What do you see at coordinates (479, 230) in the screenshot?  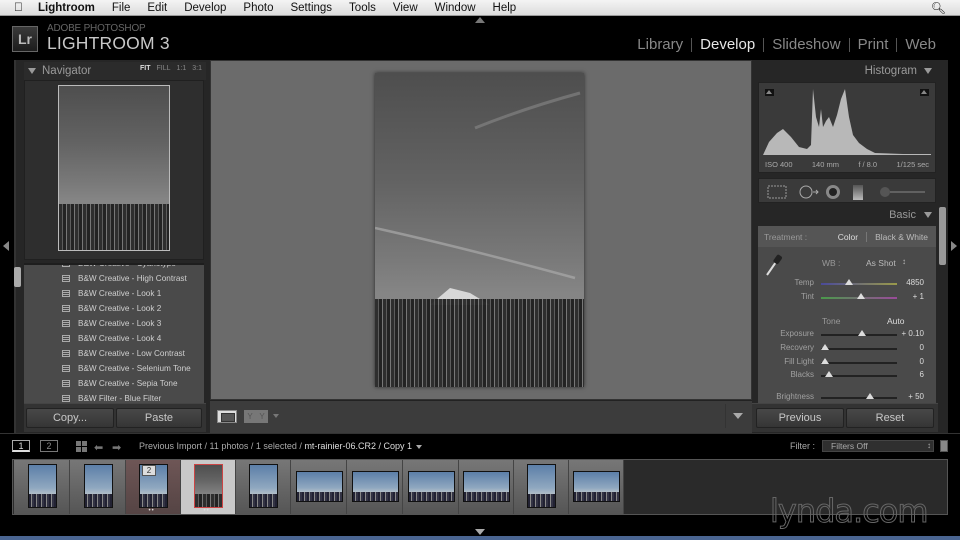 I see `main-photo` at bounding box center [479, 230].